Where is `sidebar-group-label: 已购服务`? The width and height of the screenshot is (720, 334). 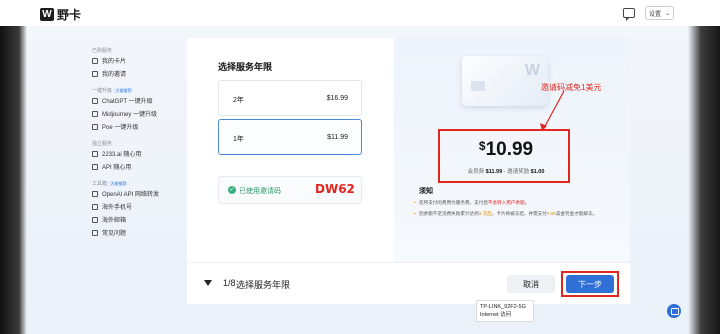 sidebar-group-label: 已购服务 is located at coordinates (102, 51).